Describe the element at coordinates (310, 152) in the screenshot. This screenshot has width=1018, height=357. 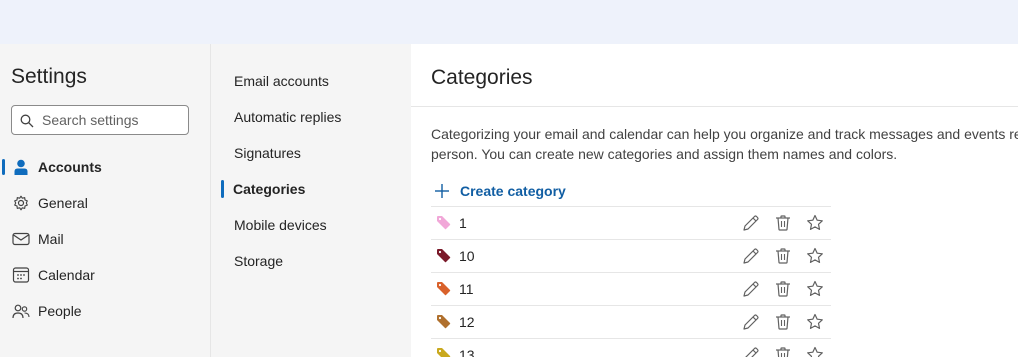
I see `subnav-item-signatures: Signatures` at that location.